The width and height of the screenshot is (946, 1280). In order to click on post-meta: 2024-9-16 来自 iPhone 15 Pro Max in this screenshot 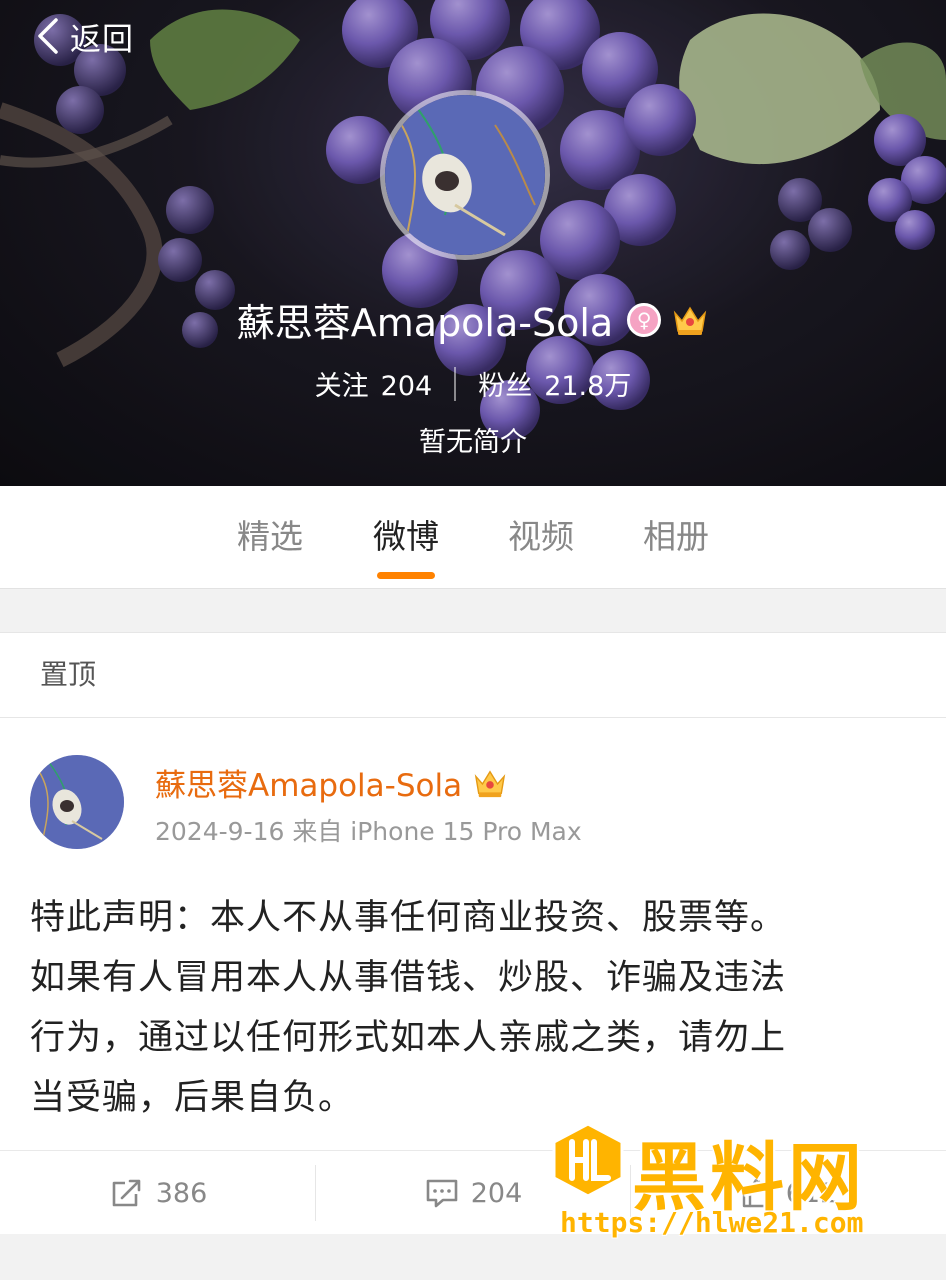, I will do `click(368, 831)`.